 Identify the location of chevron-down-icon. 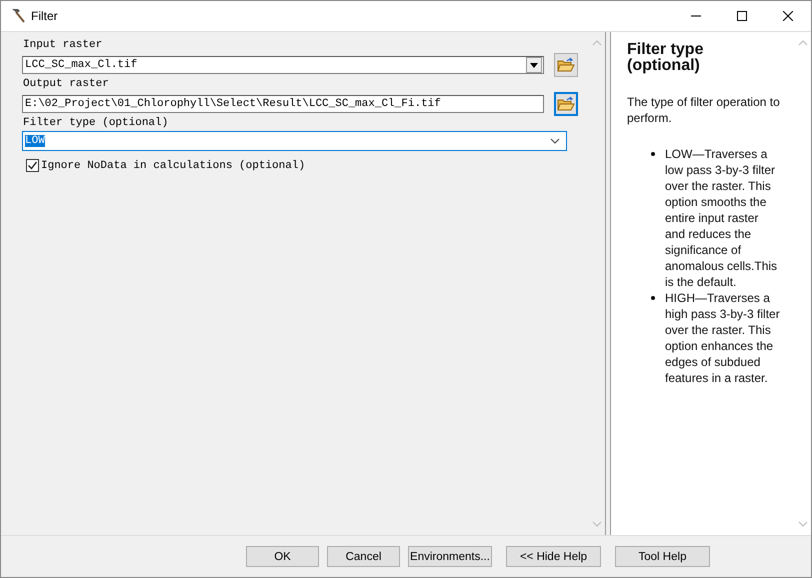
(555, 141).